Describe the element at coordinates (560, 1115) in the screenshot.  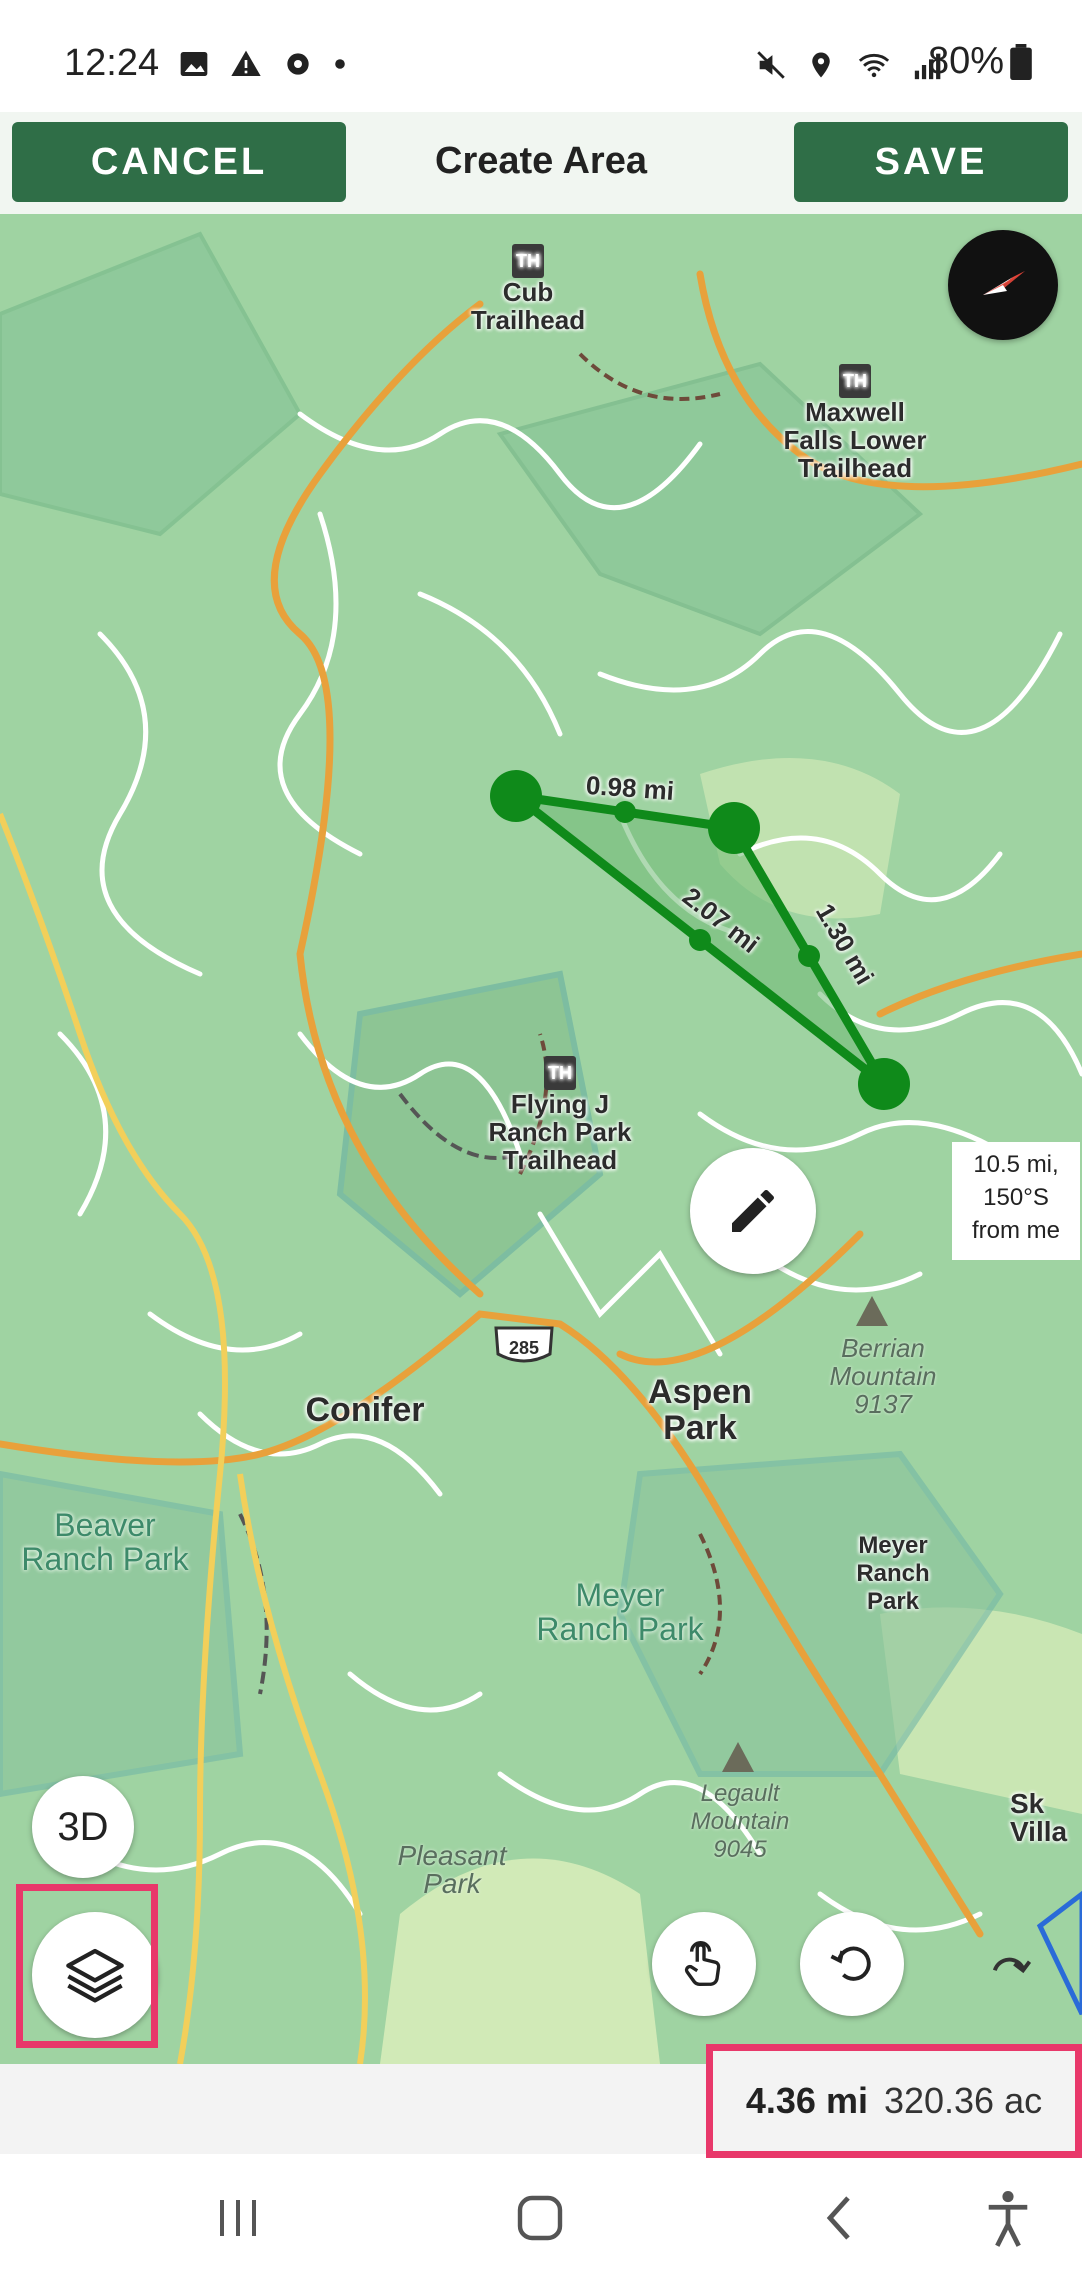
I see `trailhead-label-flying-j: TH Flying J Ranch Park Trailhead` at that location.